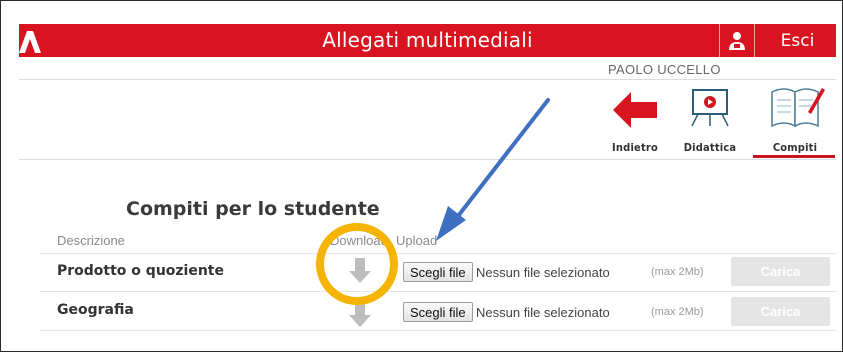 The height and width of the screenshot is (352, 843). I want to click on column-header-download: Download, so click(359, 240).